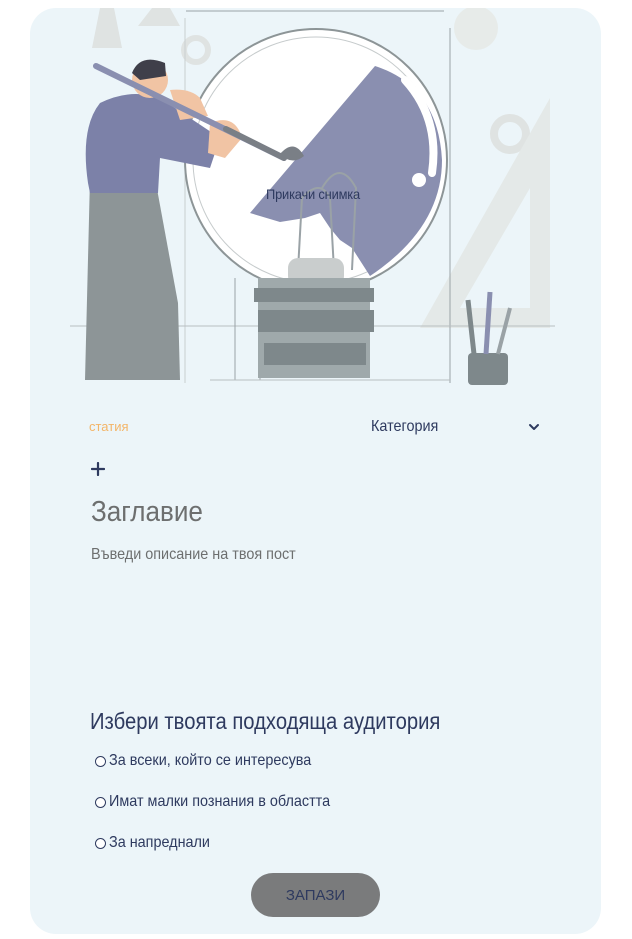 The width and height of the screenshot is (632, 939). Describe the element at coordinates (220, 801) in the screenshot. I see `audience-option-label: Имат малки познания в областта` at that location.